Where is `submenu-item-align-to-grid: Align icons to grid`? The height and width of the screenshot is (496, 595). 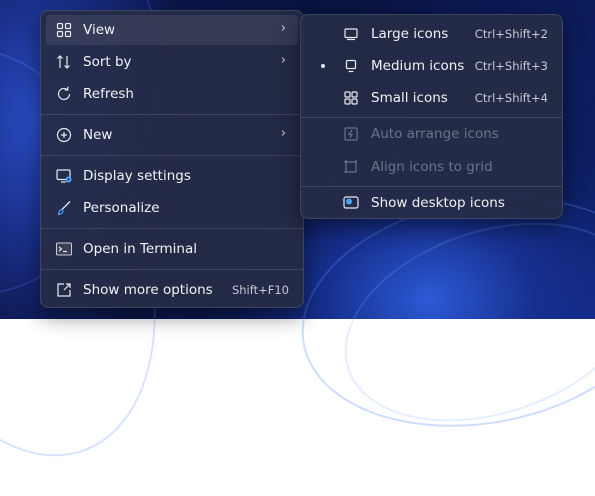
submenu-item-align-to-grid: Align icons to grid is located at coordinates (431, 167).